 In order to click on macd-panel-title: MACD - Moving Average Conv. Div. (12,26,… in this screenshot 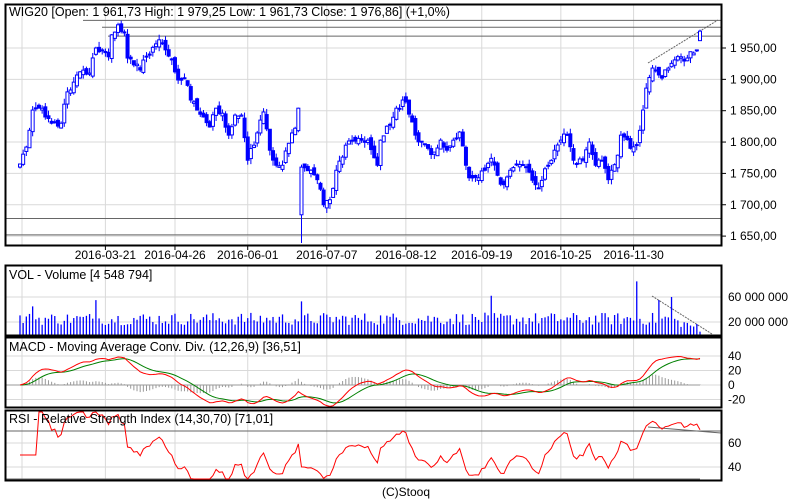, I will do `click(155, 347)`.